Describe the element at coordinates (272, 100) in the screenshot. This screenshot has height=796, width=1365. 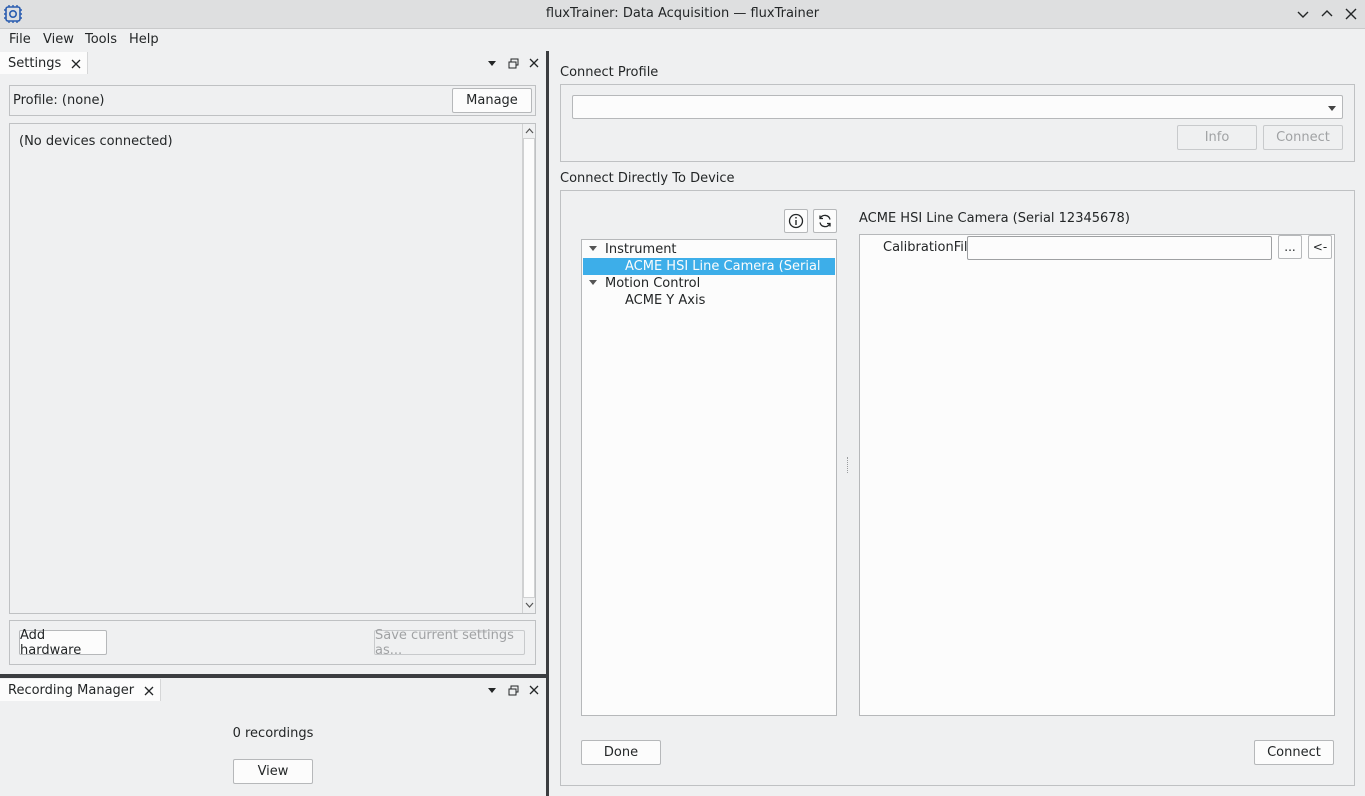
I see `profile-frame: Profile: (none) Manage` at that location.